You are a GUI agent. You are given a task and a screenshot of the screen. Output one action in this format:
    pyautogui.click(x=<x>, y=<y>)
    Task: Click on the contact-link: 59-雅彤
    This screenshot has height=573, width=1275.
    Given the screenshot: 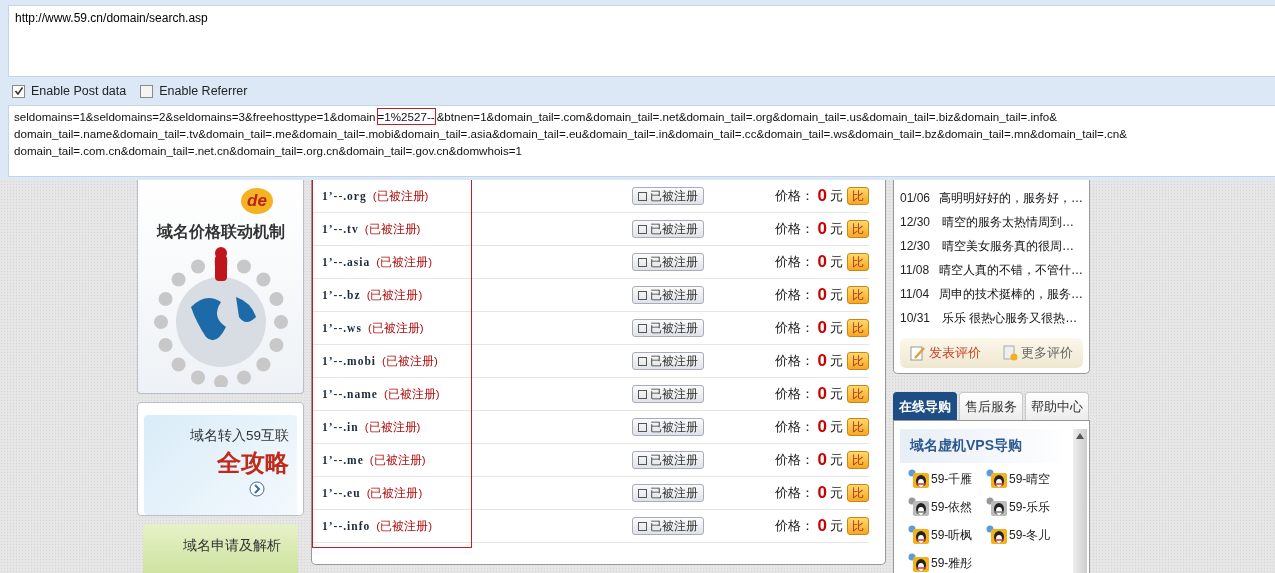 What is the action you would take?
    pyautogui.click(x=947, y=563)
    